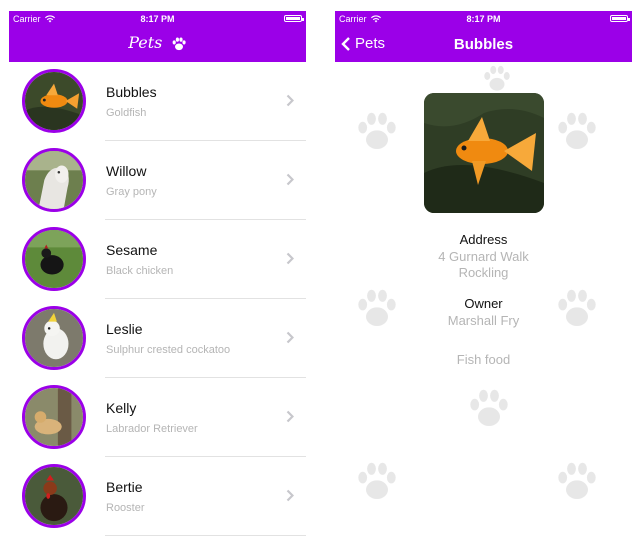 This screenshot has width=643, height=553. I want to click on pet-name: Willow, so click(126, 171).